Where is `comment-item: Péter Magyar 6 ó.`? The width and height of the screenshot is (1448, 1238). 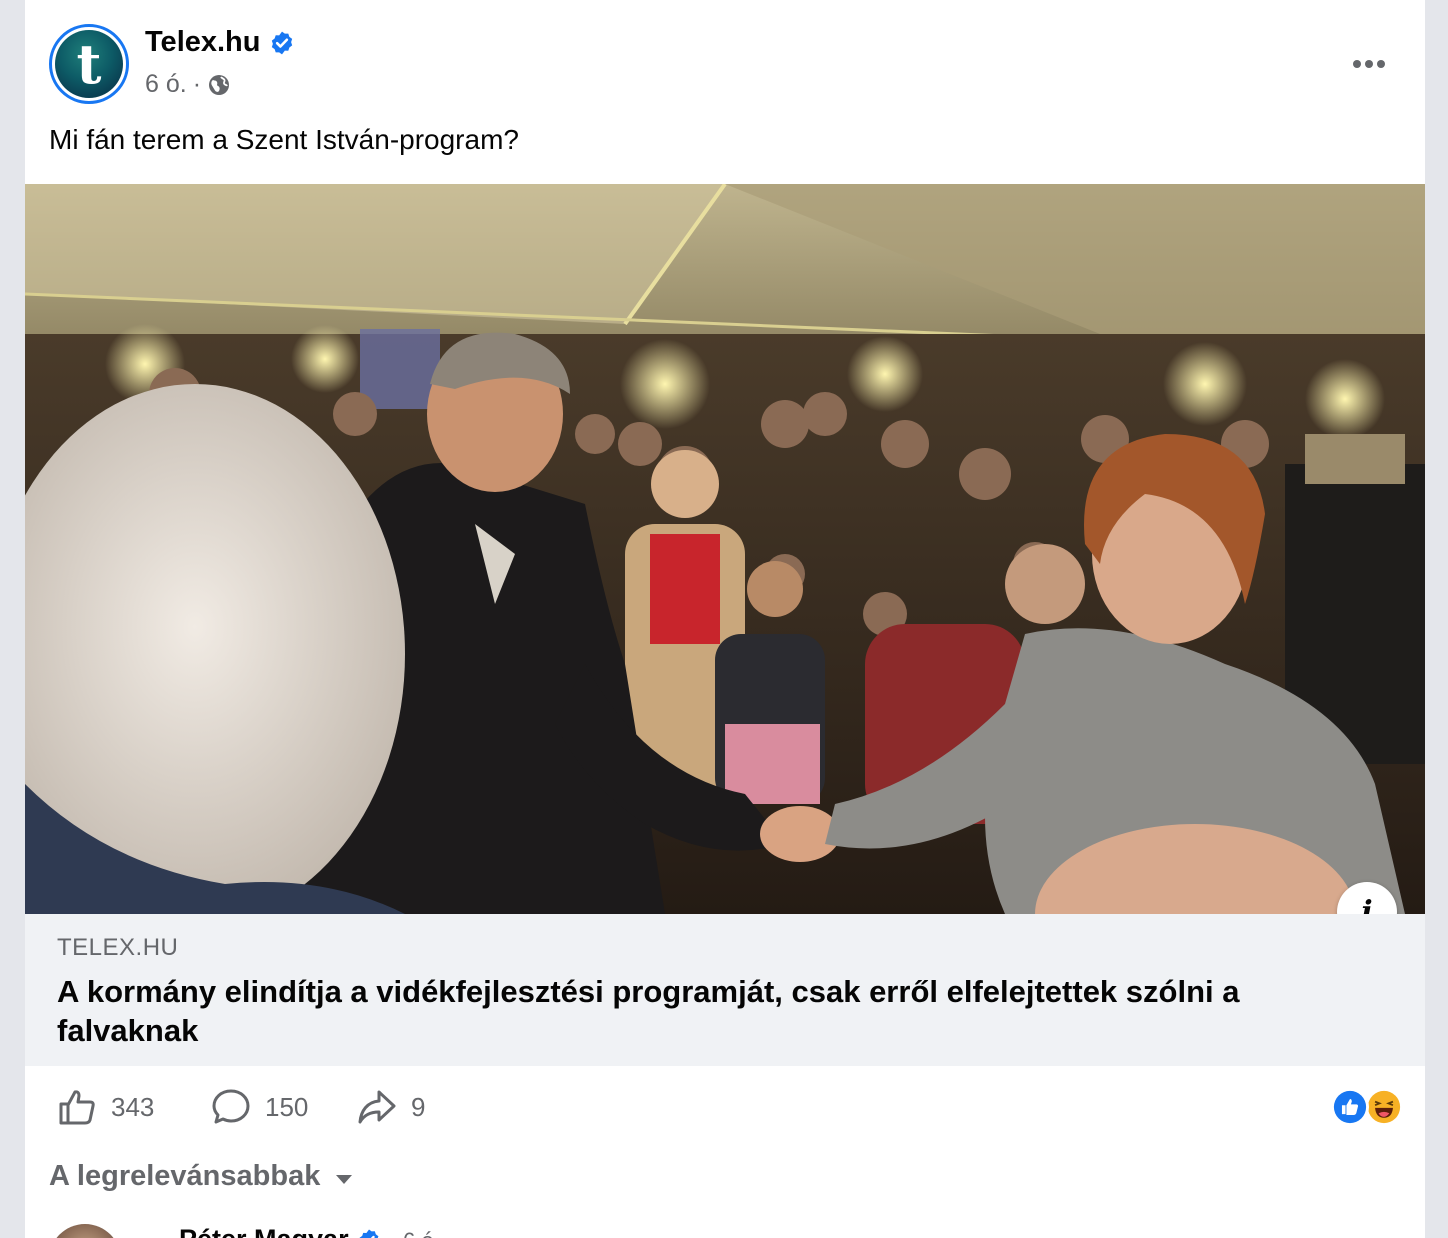
comment-item: Péter Magyar 6 ó. is located at coordinates (719, 1228).